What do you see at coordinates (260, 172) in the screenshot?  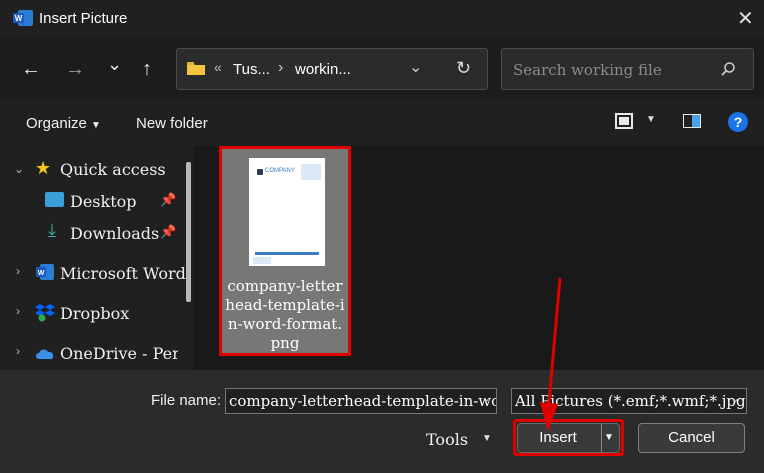 I see `company-logo-icon` at bounding box center [260, 172].